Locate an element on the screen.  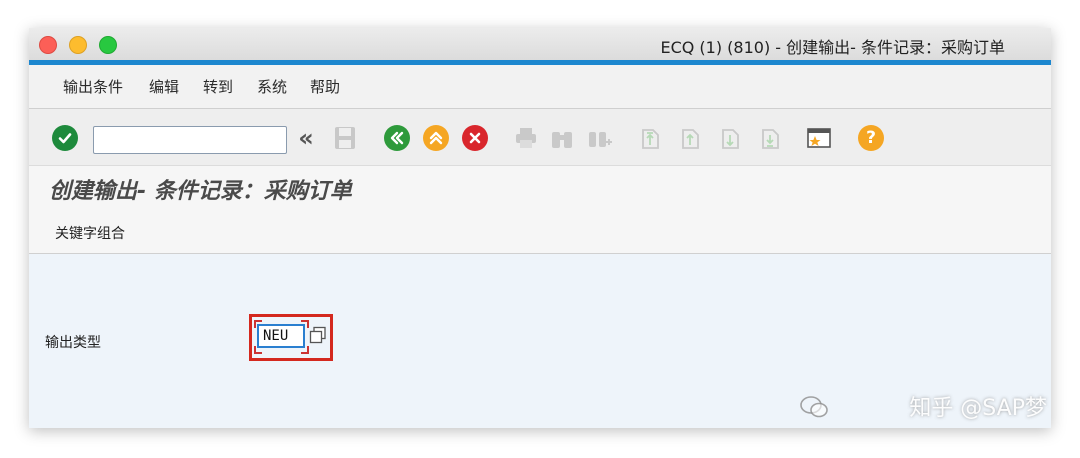
print-button is located at coordinates (526, 138).